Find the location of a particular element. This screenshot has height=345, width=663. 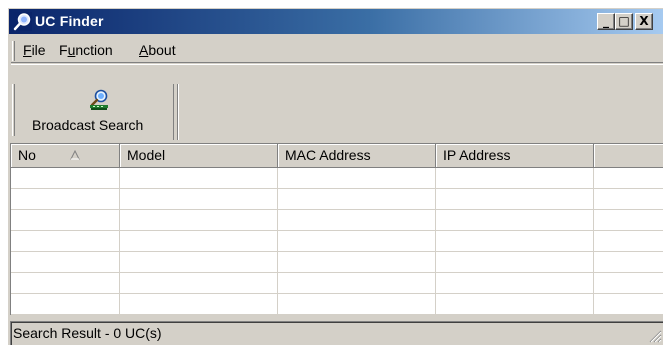

menu-function-pre: F is located at coordinates (63, 50).